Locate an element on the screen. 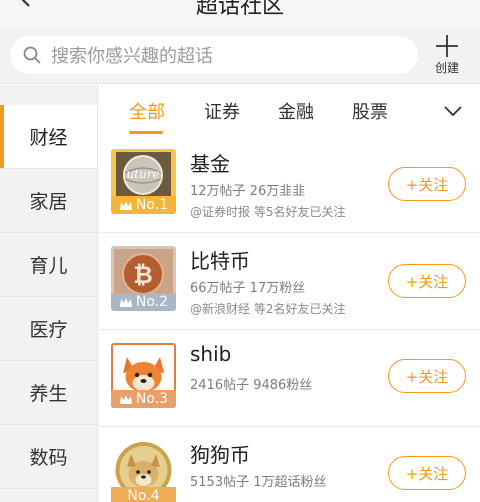 Image resolution: width=480 pixels, height=502 pixels. more-icon is located at coordinates (450, 2).